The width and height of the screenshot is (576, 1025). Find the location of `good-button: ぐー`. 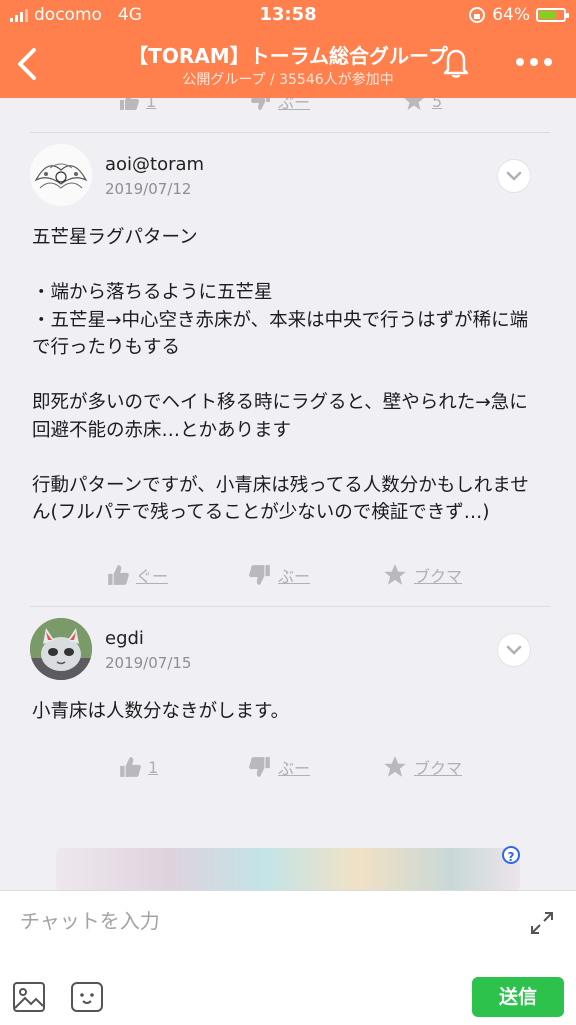

good-button: ぐー is located at coordinates (137, 575).